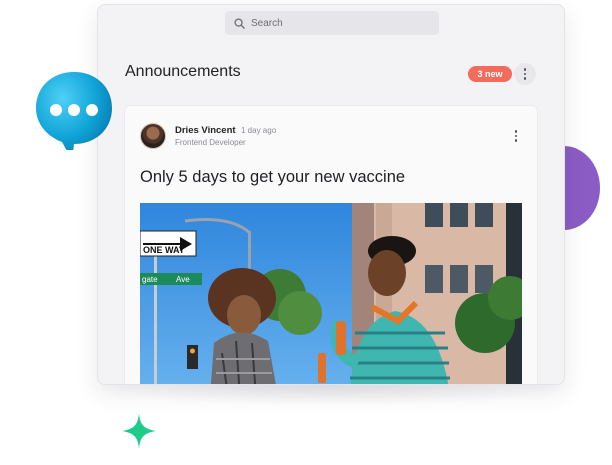 Image resolution: width=612 pixels, height=465 pixels. Describe the element at coordinates (74, 111) in the screenshot. I see `chat-bubble-icon` at that location.